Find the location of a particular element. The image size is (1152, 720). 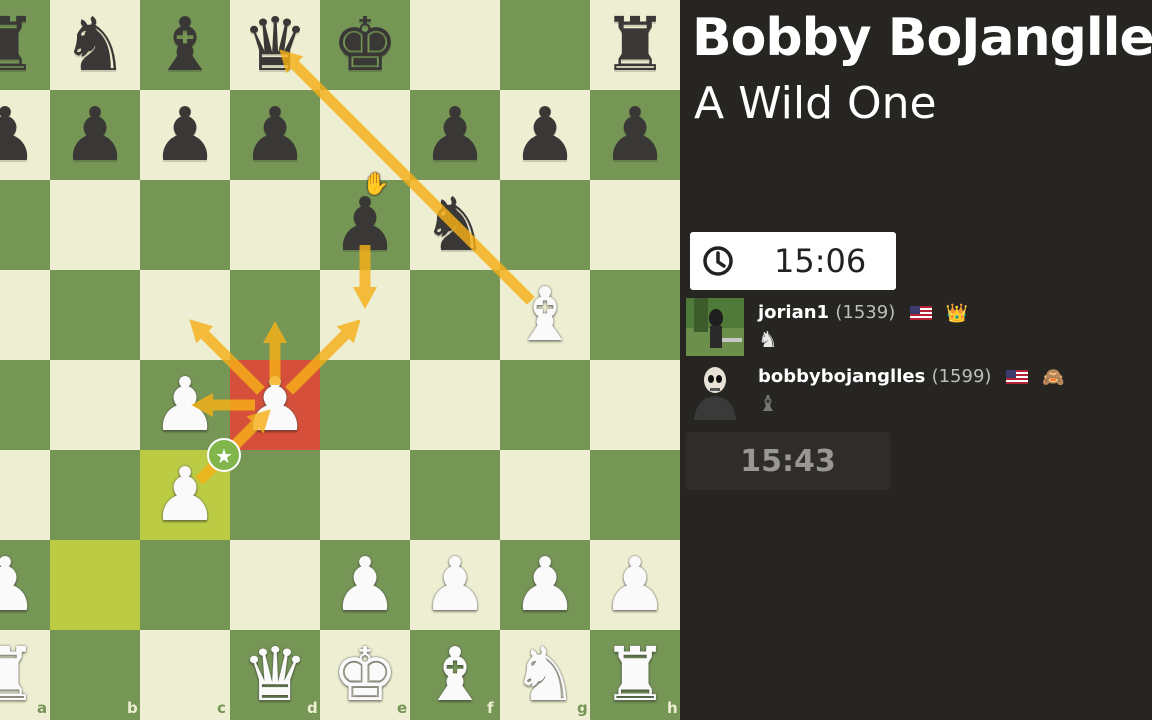

piece-f2: ♟ is located at coordinates (455, 585).